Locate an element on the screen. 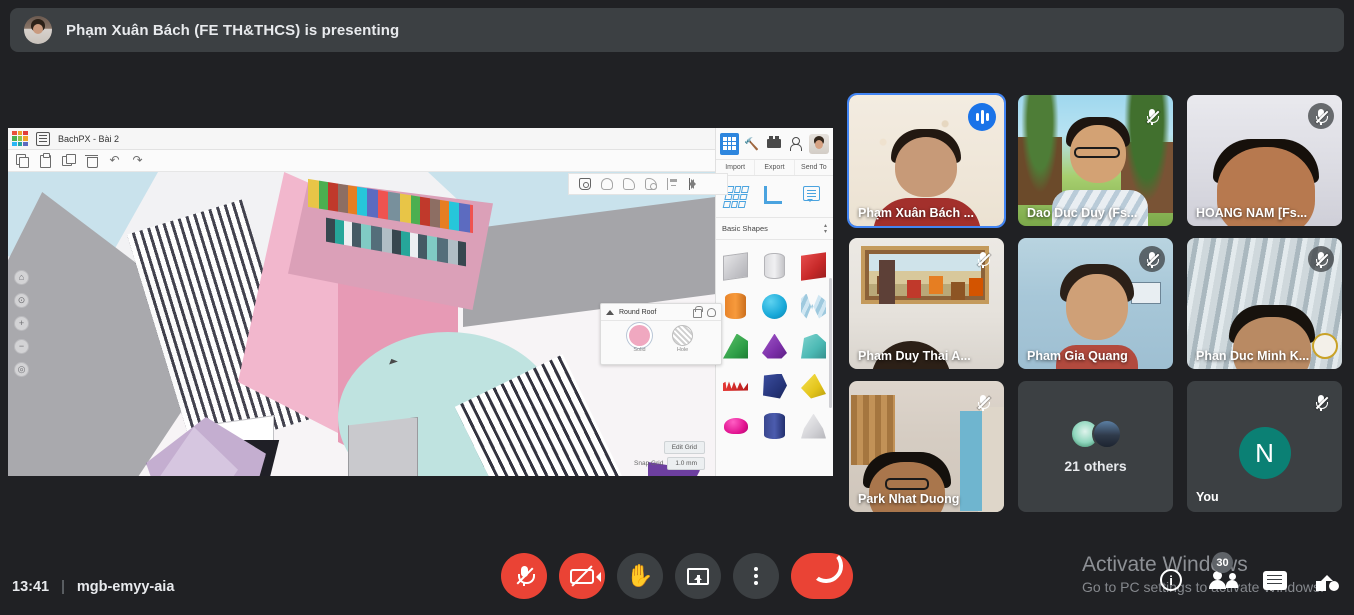  shape-polygon-navy is located at coordinates (774, 386).